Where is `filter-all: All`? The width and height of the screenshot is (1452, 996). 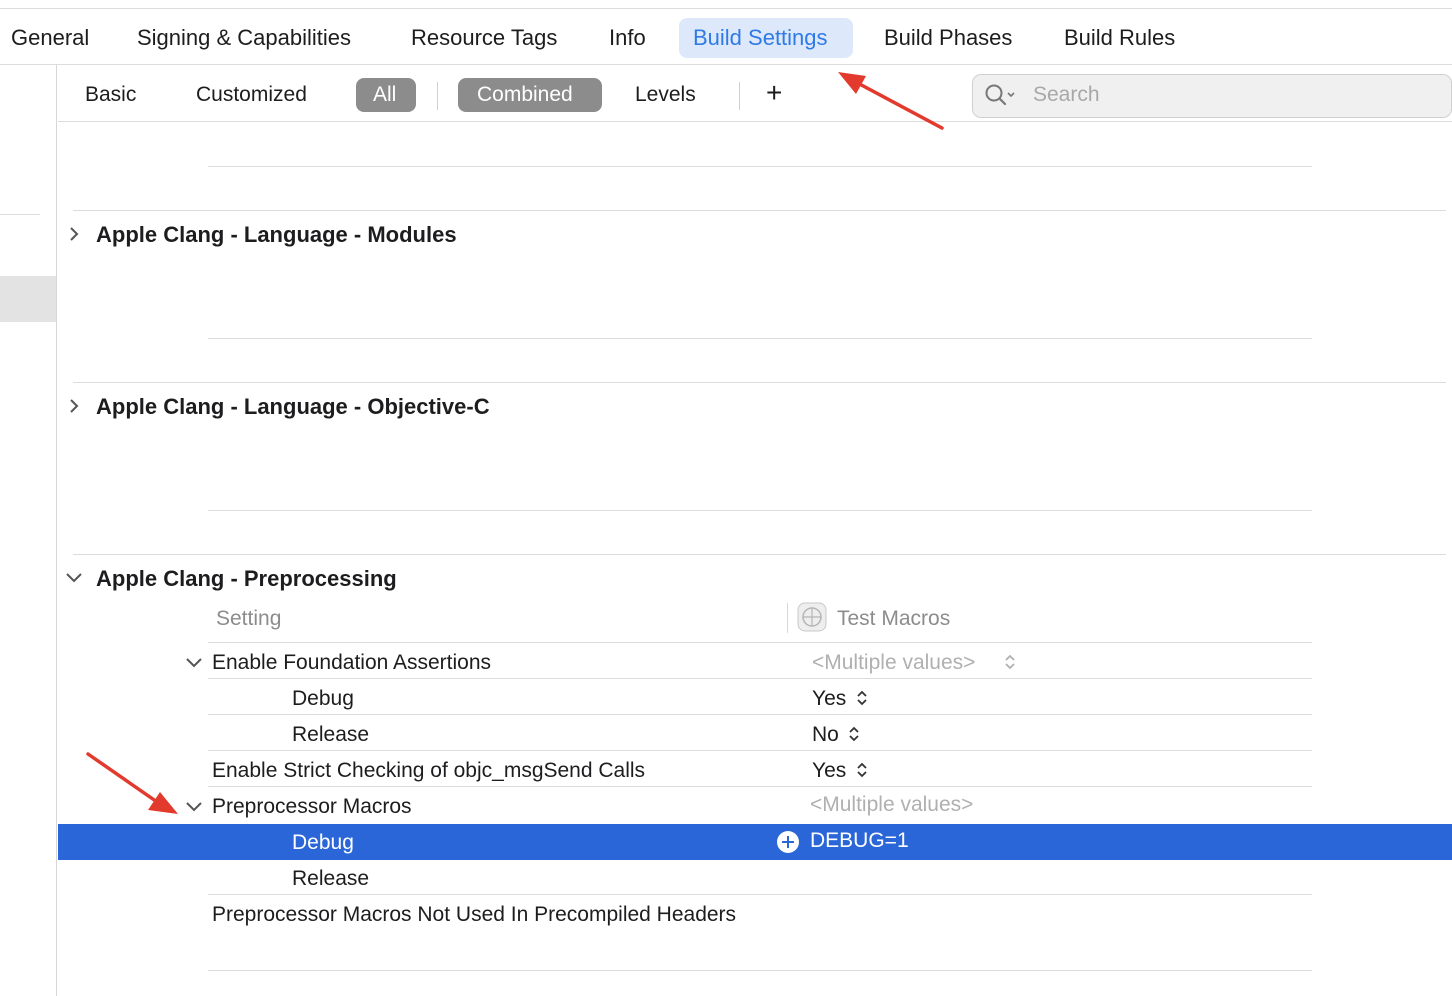
filter-all: All is located at coordinates (384, 95).